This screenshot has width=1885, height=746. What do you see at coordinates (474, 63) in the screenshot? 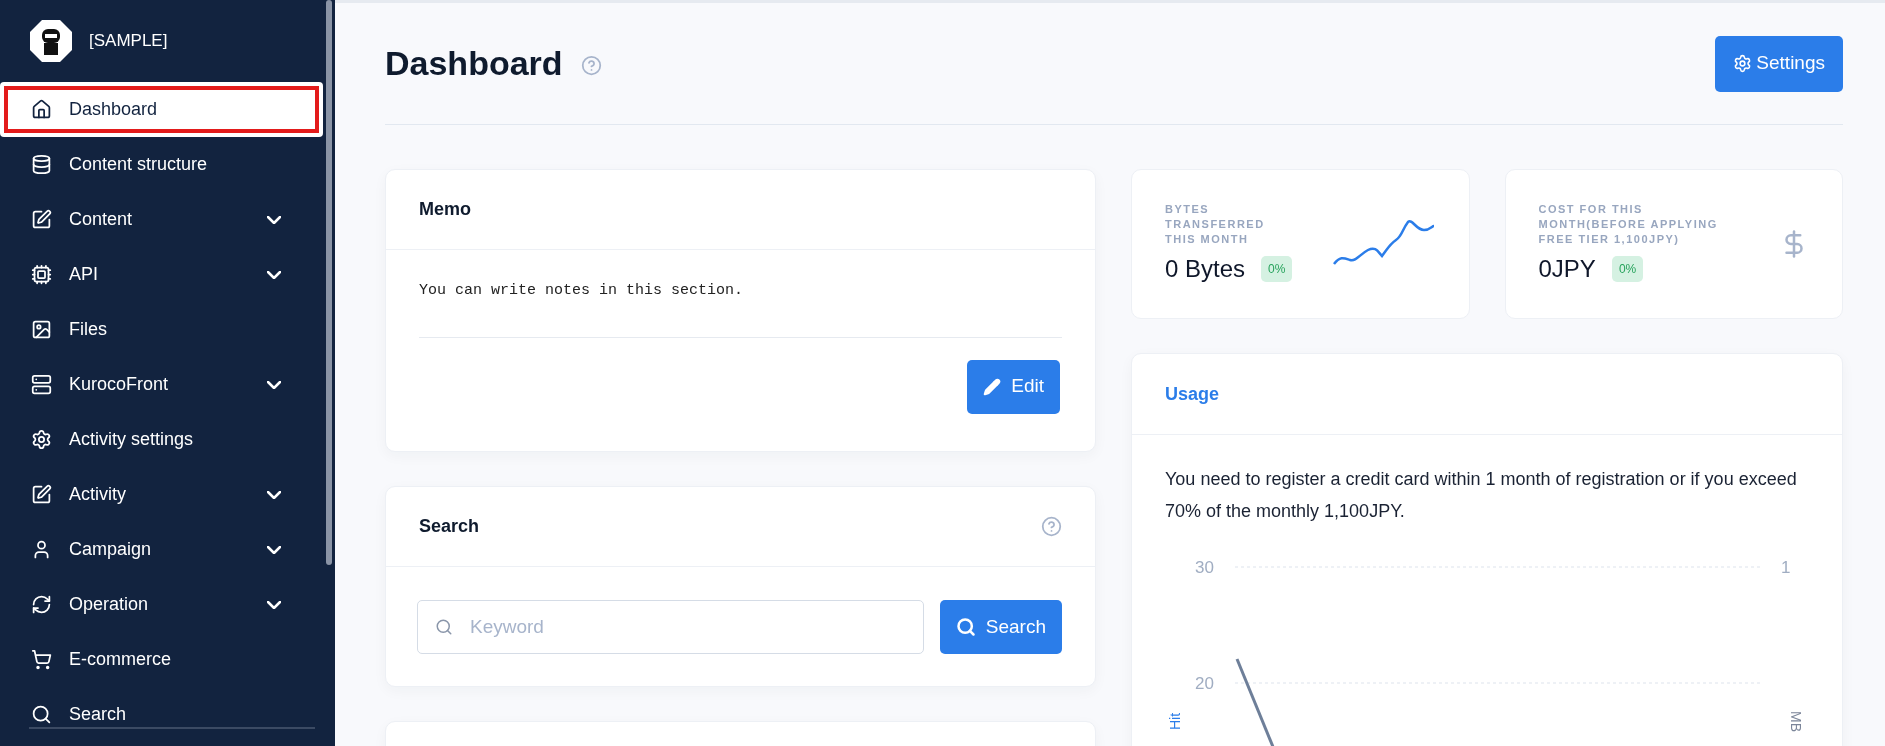
I see `page-title: Dashboard` at bounding box center [474, 63].